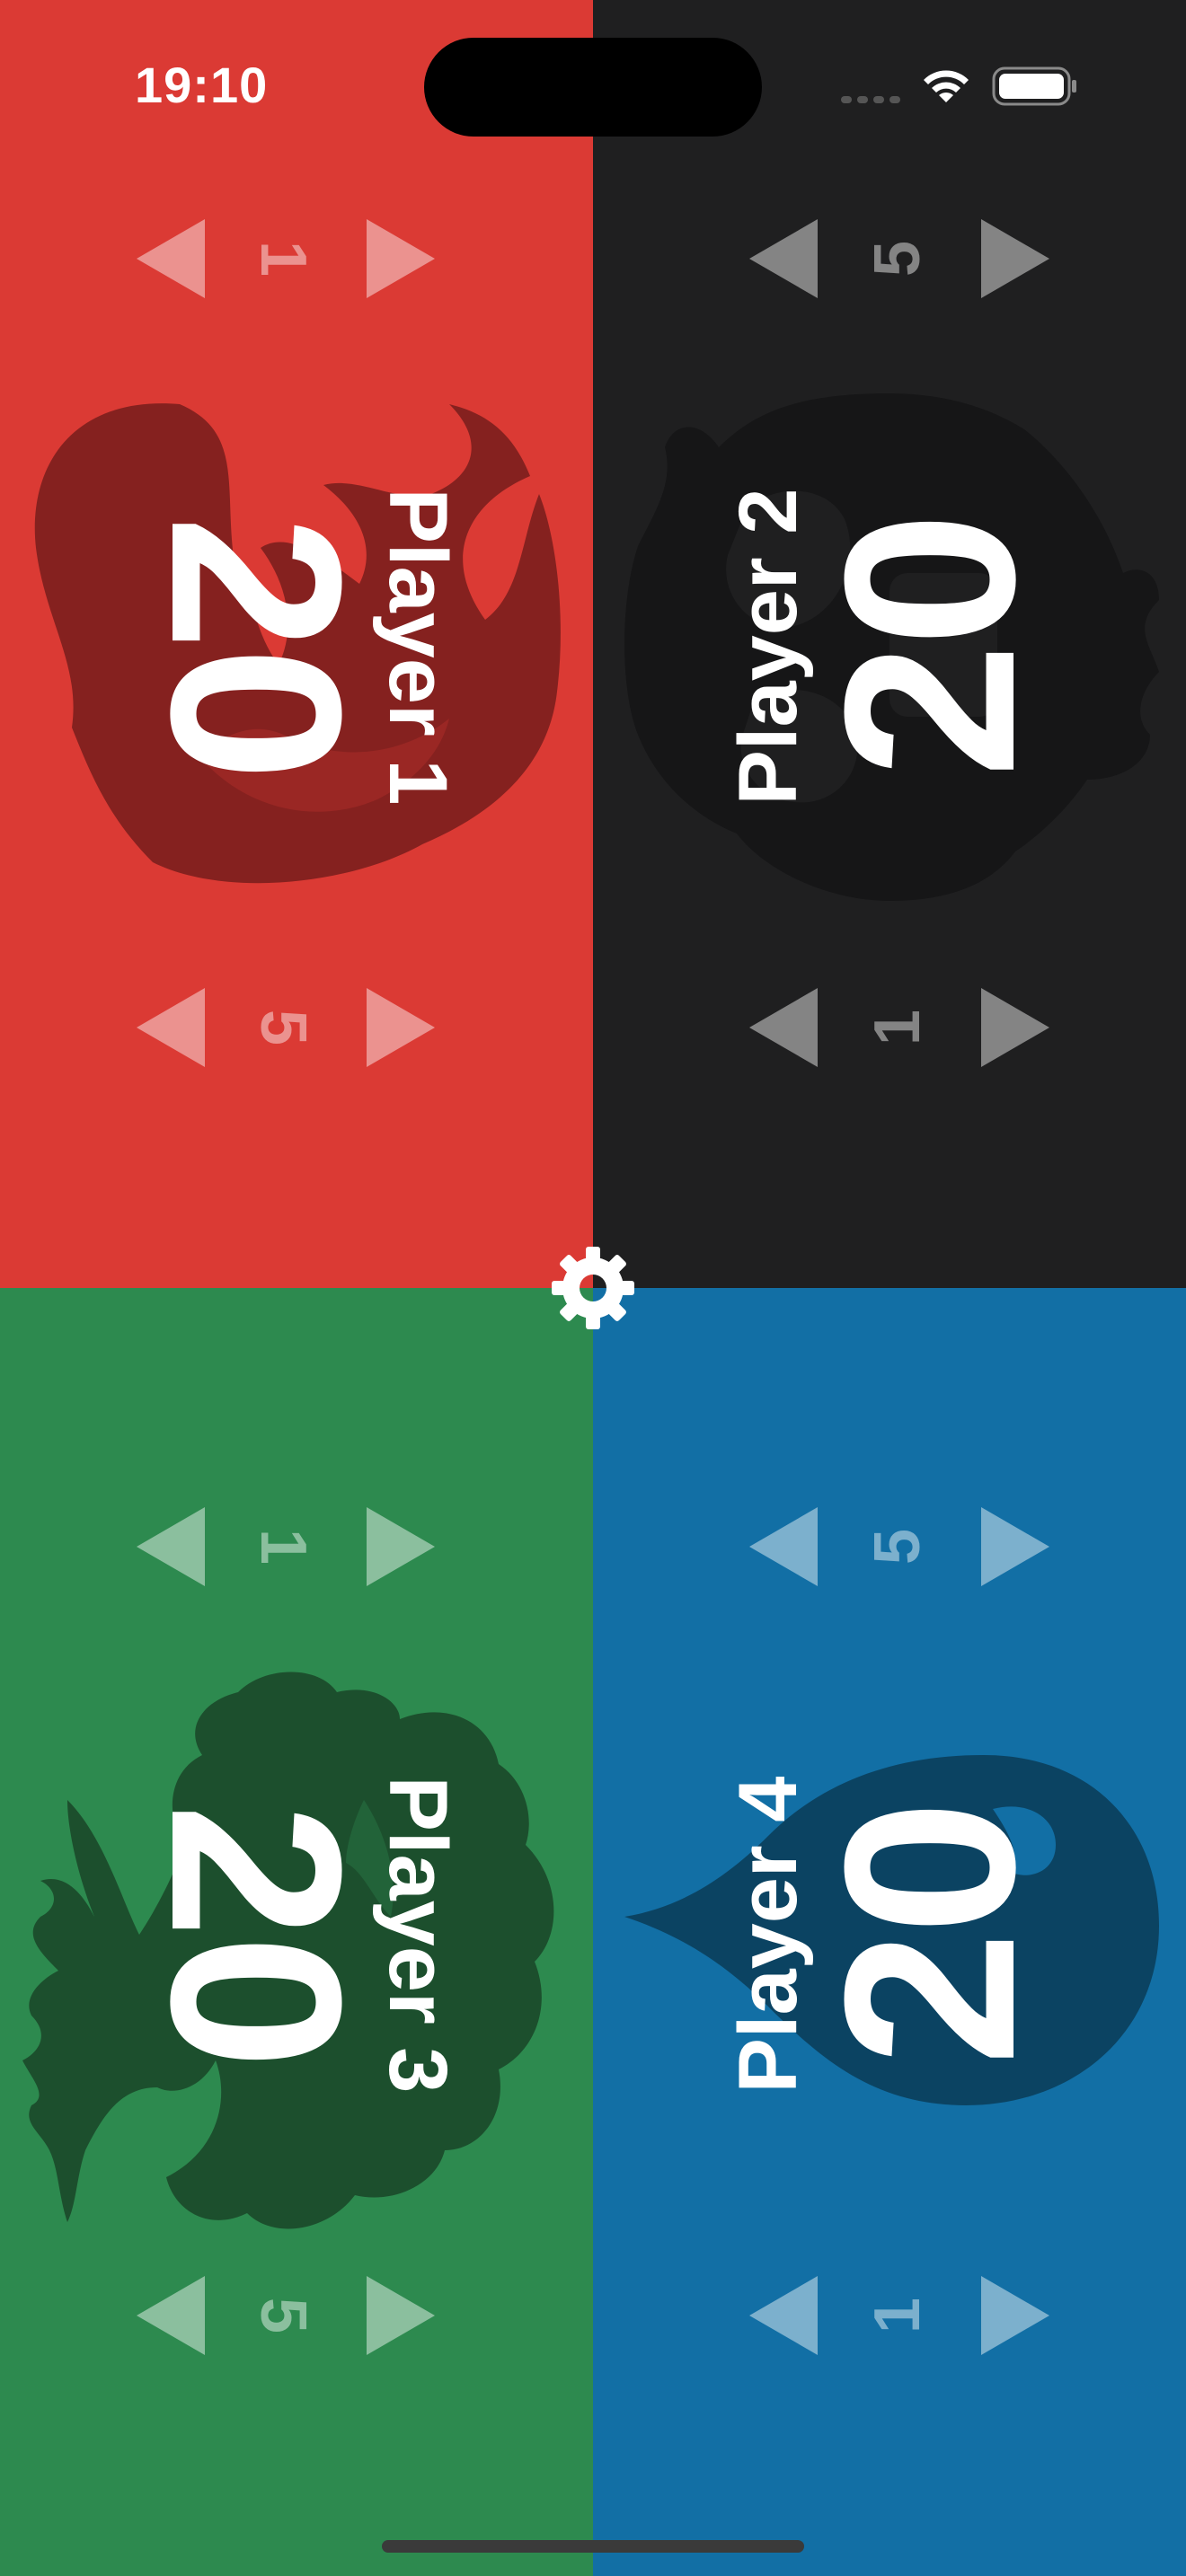 This screenshot has width=1186, height=2576. Describe the element at coordinates (1015, 2315) in the screenshot. I see `p4-small-increase-button` at that location.